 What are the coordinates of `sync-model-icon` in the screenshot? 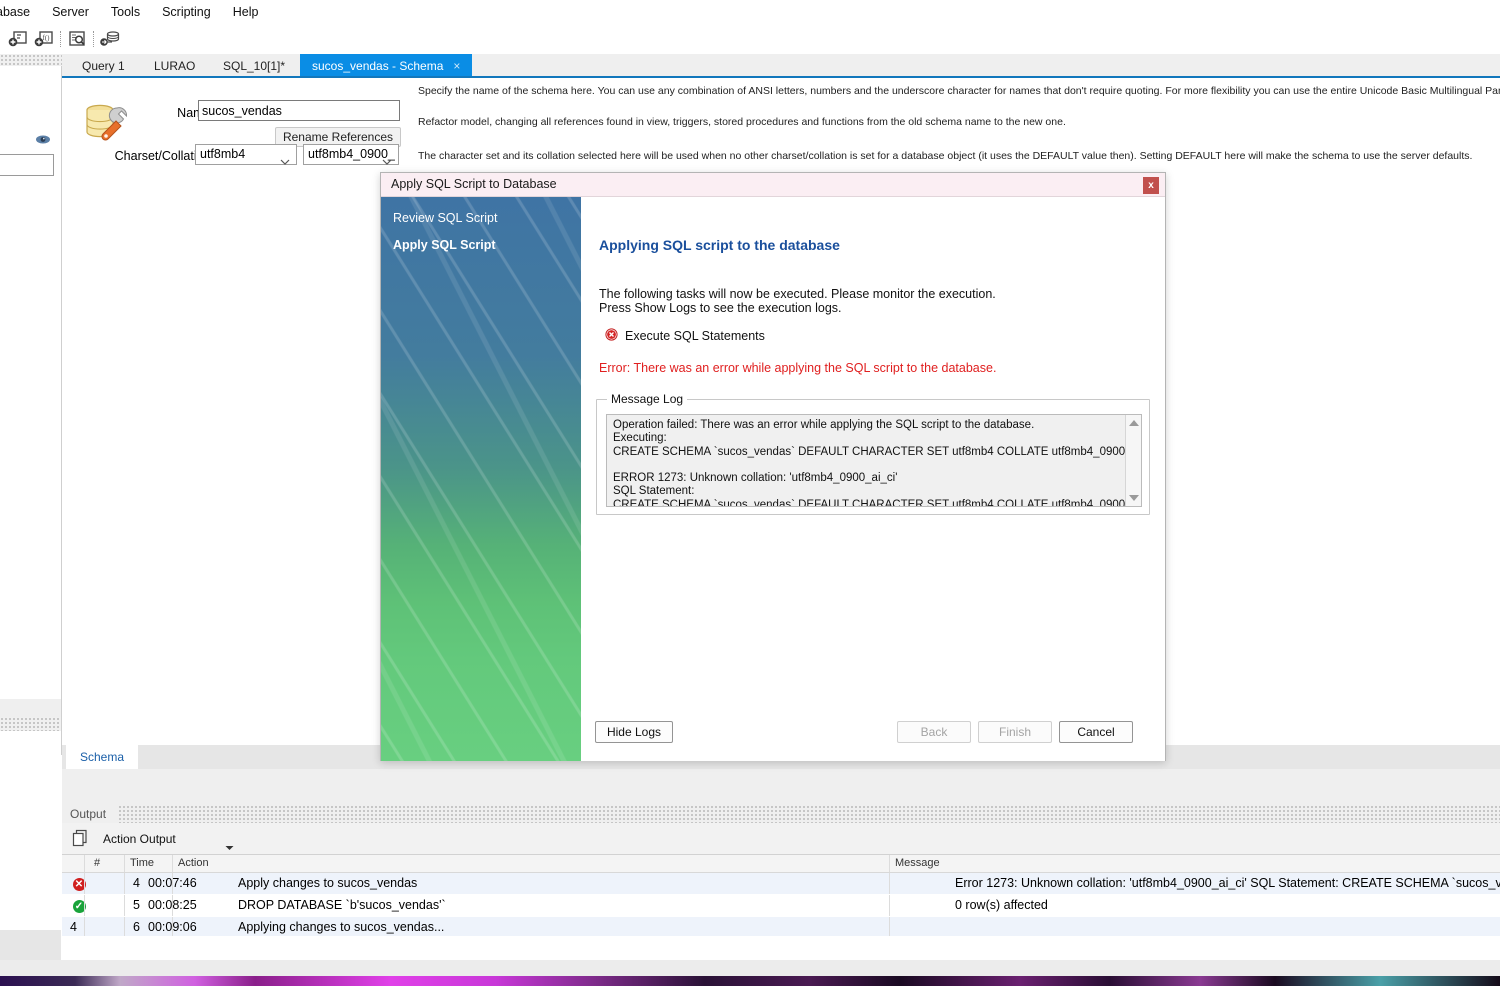 It's located at (110, 39).